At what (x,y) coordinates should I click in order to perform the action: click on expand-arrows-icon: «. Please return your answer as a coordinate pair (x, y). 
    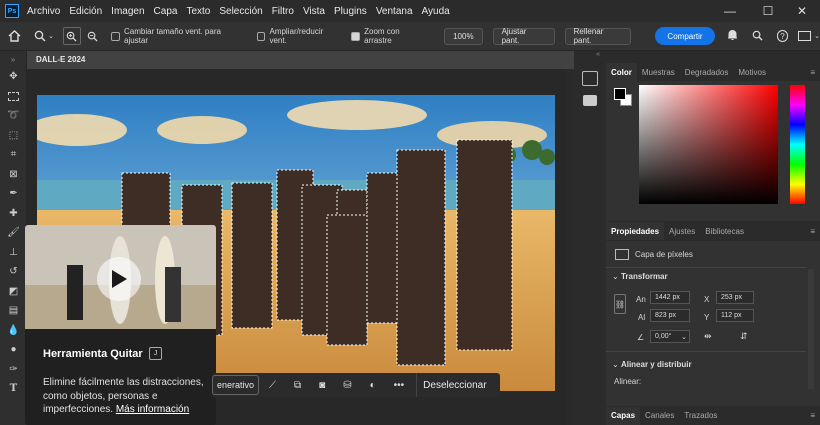
    Looking at the image, I should click on (590, 58).